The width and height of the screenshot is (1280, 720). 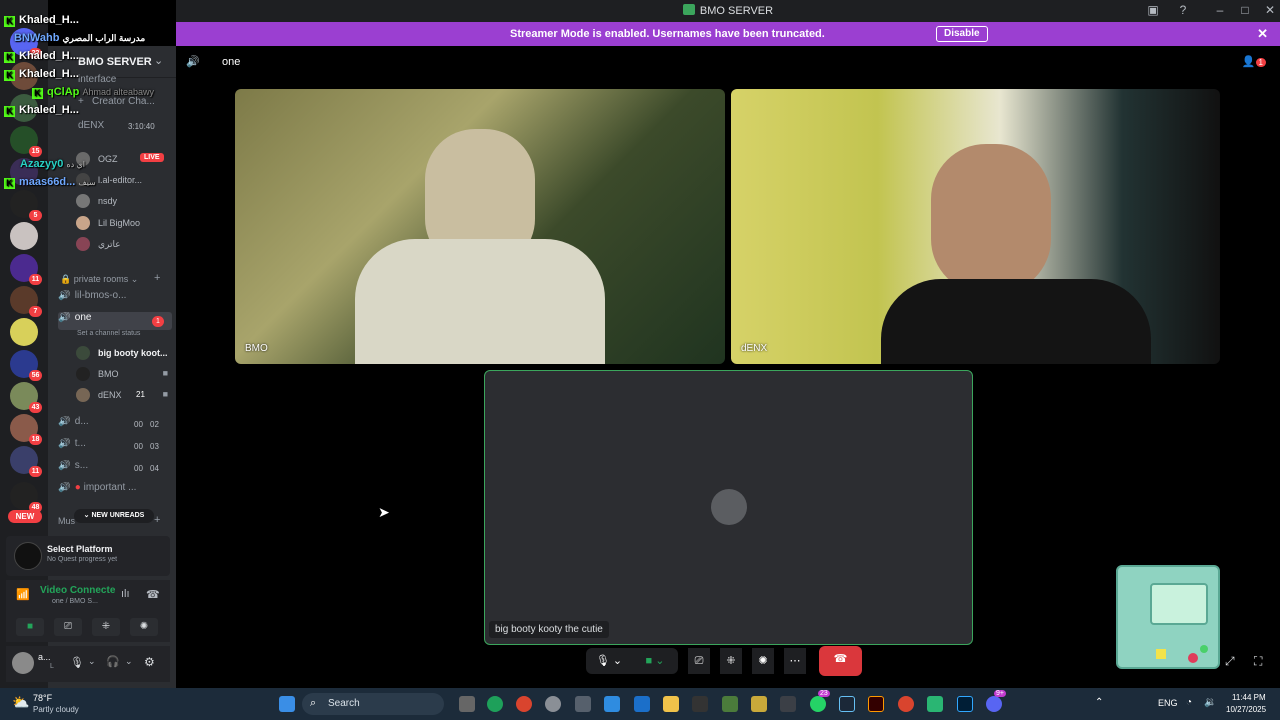 What do you see at coordinates (124, 395) in the screenshot?
I see `voice-user: dENX 21 ■` at bounding box center [124, 395].